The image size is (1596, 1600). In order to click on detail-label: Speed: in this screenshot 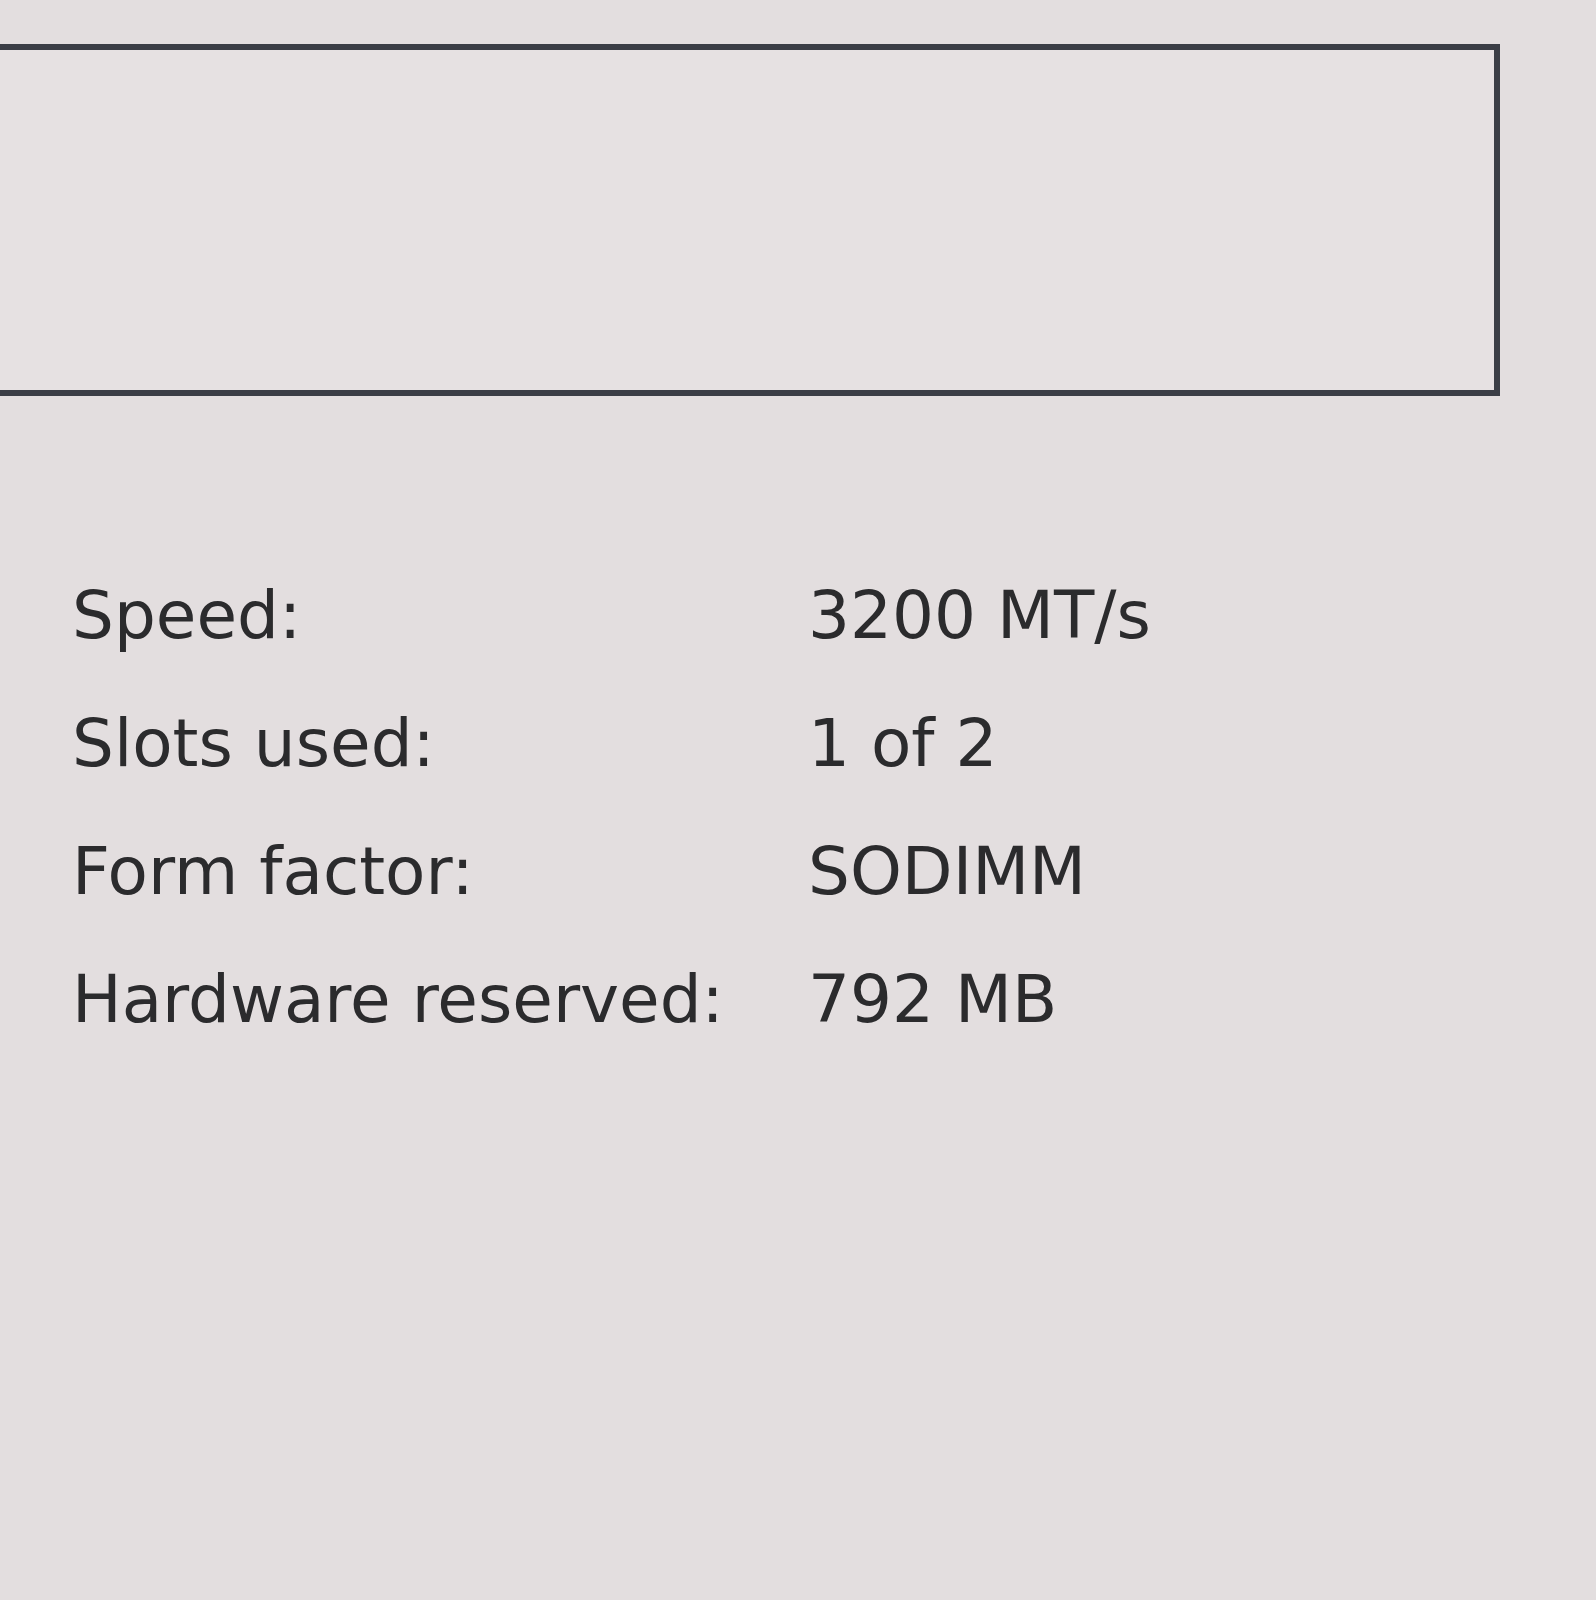, I will do `click(187, 616)`.